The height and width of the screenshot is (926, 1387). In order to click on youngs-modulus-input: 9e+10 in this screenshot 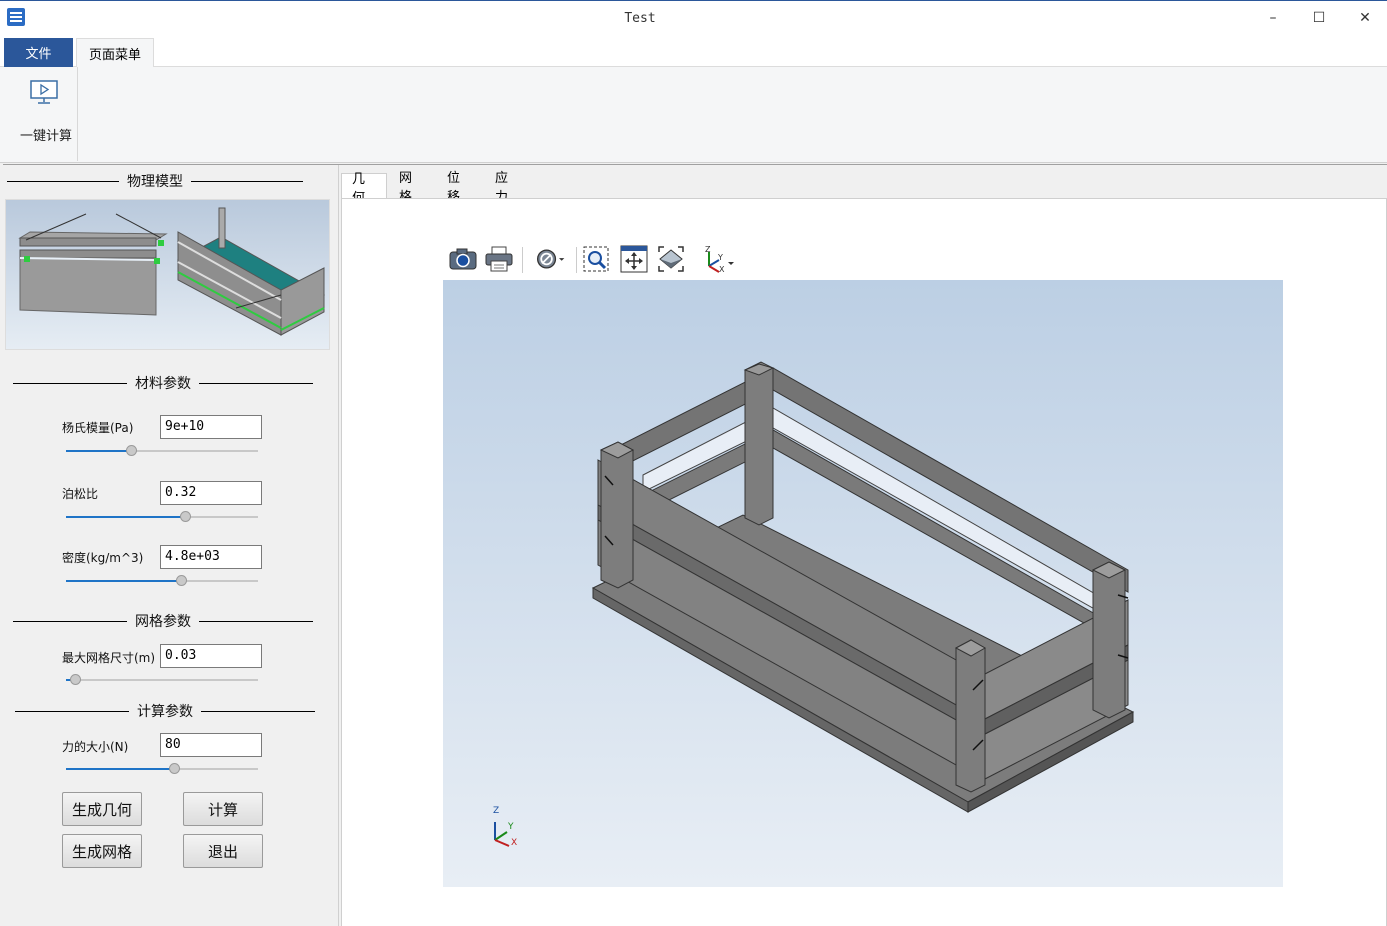, I will do `click(211, 427)`.